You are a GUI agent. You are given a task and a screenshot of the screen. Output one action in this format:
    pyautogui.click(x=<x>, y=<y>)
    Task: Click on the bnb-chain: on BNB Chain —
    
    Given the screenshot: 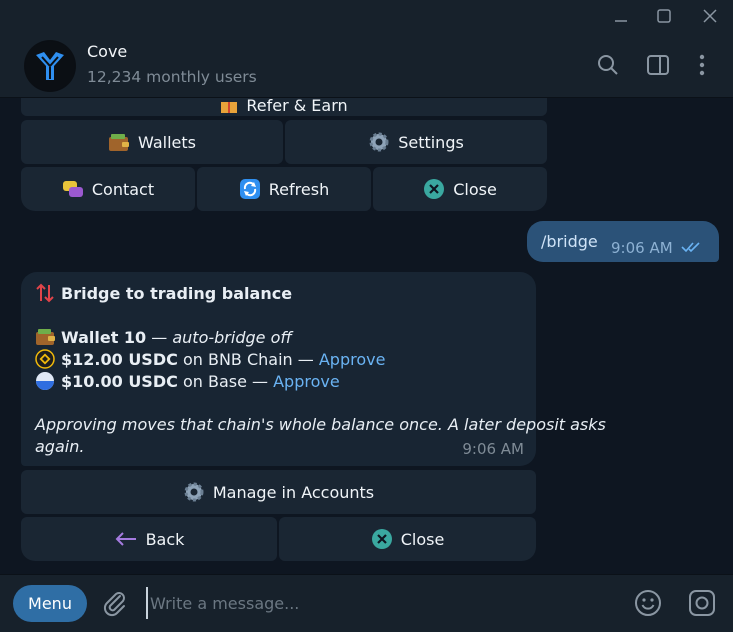 What is the action you would take?
    pyautogui.click(x=248, y=359)
    